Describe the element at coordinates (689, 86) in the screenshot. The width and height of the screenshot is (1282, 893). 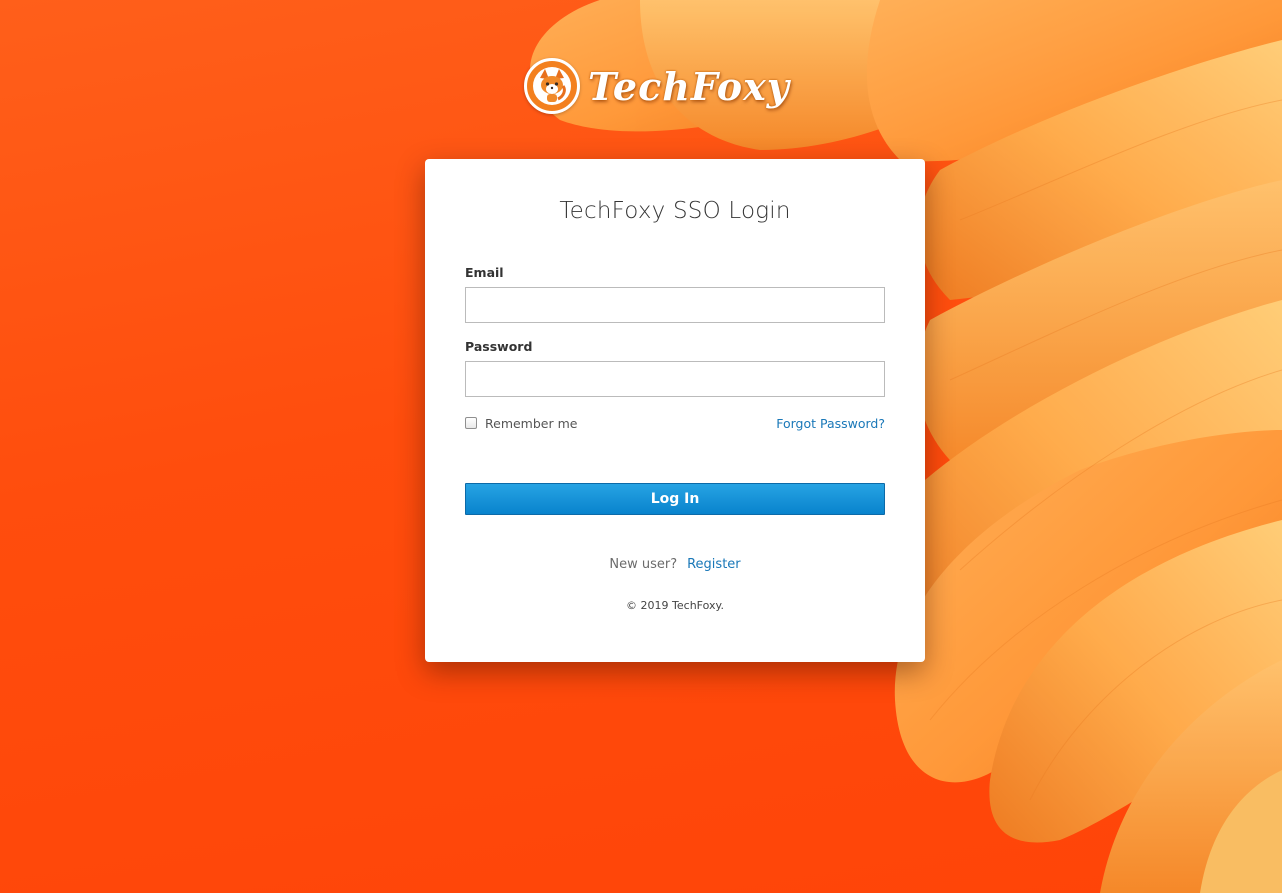
I see `brand-name: TechFoxy` at that location.